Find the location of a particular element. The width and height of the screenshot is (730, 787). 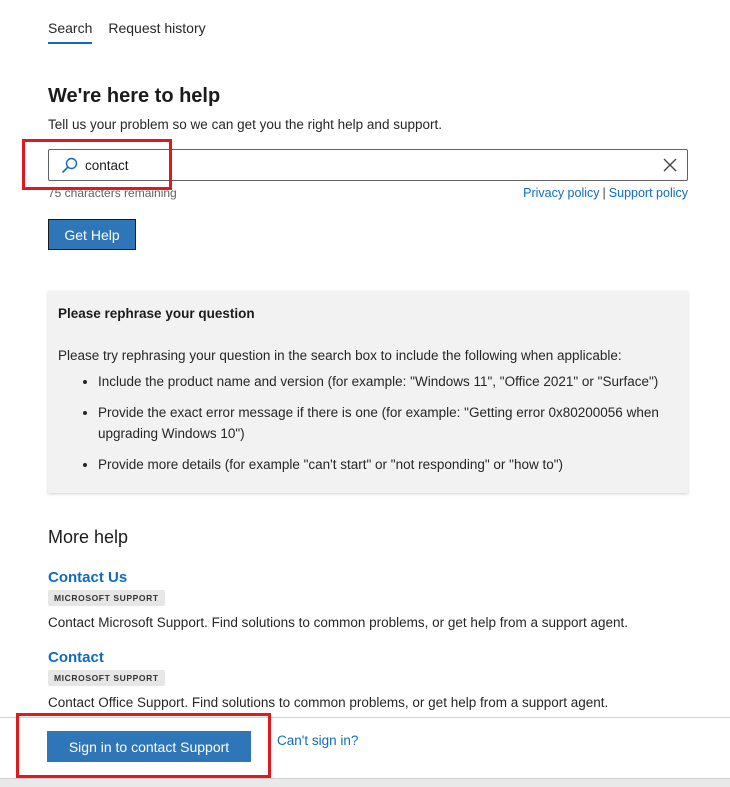

tab-request-history: Request history is located at coordinates (156, 32).